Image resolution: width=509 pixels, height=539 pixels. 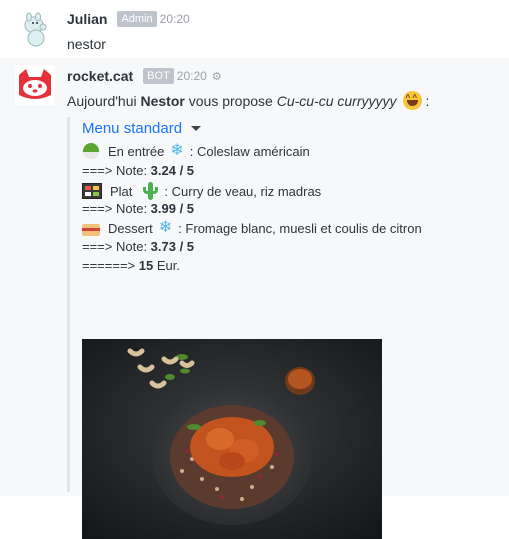 I want to click on entree-line: En entrée ❄ : Coleslaw américain, so click(x=196, y=150).